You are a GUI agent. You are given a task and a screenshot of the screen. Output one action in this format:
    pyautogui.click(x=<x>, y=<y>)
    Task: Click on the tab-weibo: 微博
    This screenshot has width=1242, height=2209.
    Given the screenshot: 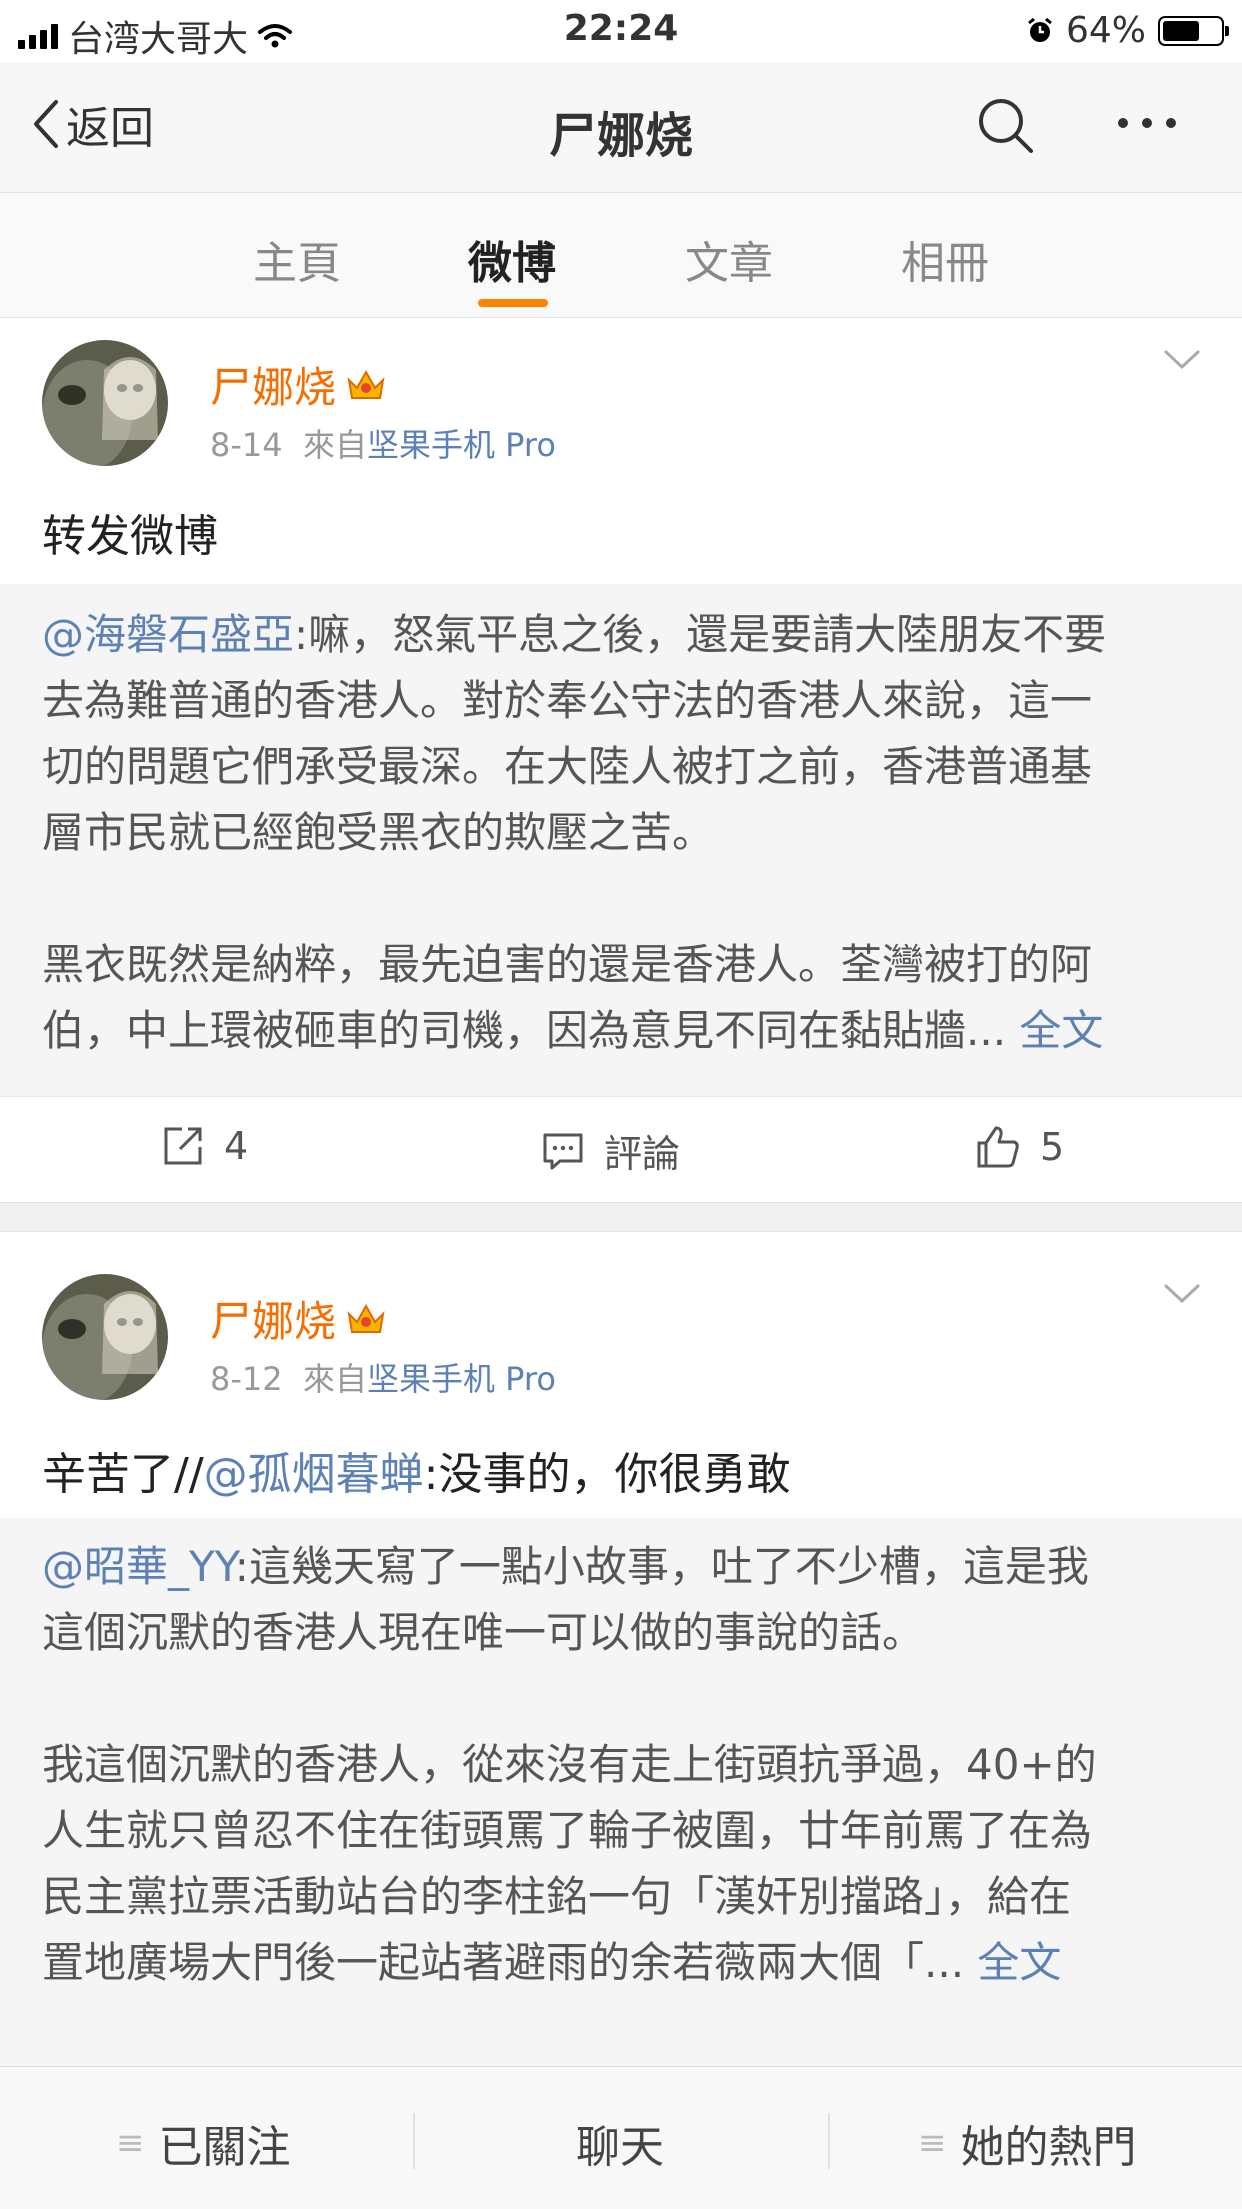 What is the action you would take?
    pyautogui.click(x=512, y=259)
    